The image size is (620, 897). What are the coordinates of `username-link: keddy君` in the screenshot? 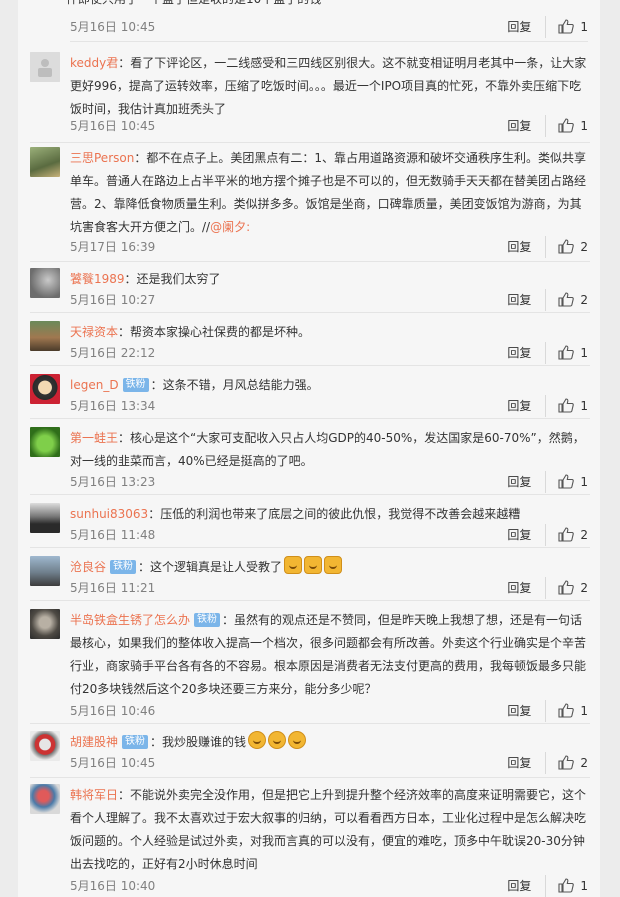 It's located at (94, 63).